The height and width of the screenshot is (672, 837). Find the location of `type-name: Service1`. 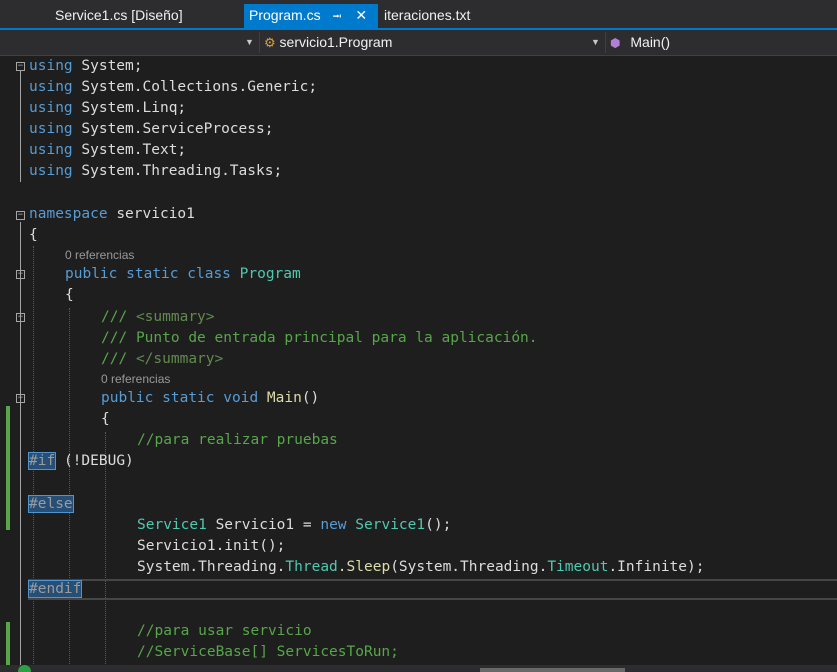

type-name: Service1 is located at coordinates (390, 525).